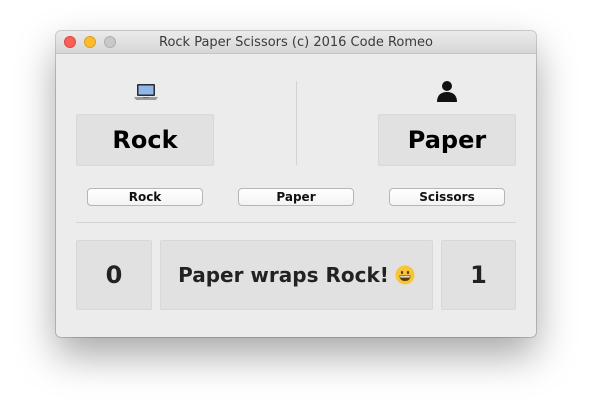 This screenshot has width=592, height=418. What do you see at coordinates (146, 92) in the screenshot?
I see `laptop-icon` at bounding box center [146, 92].